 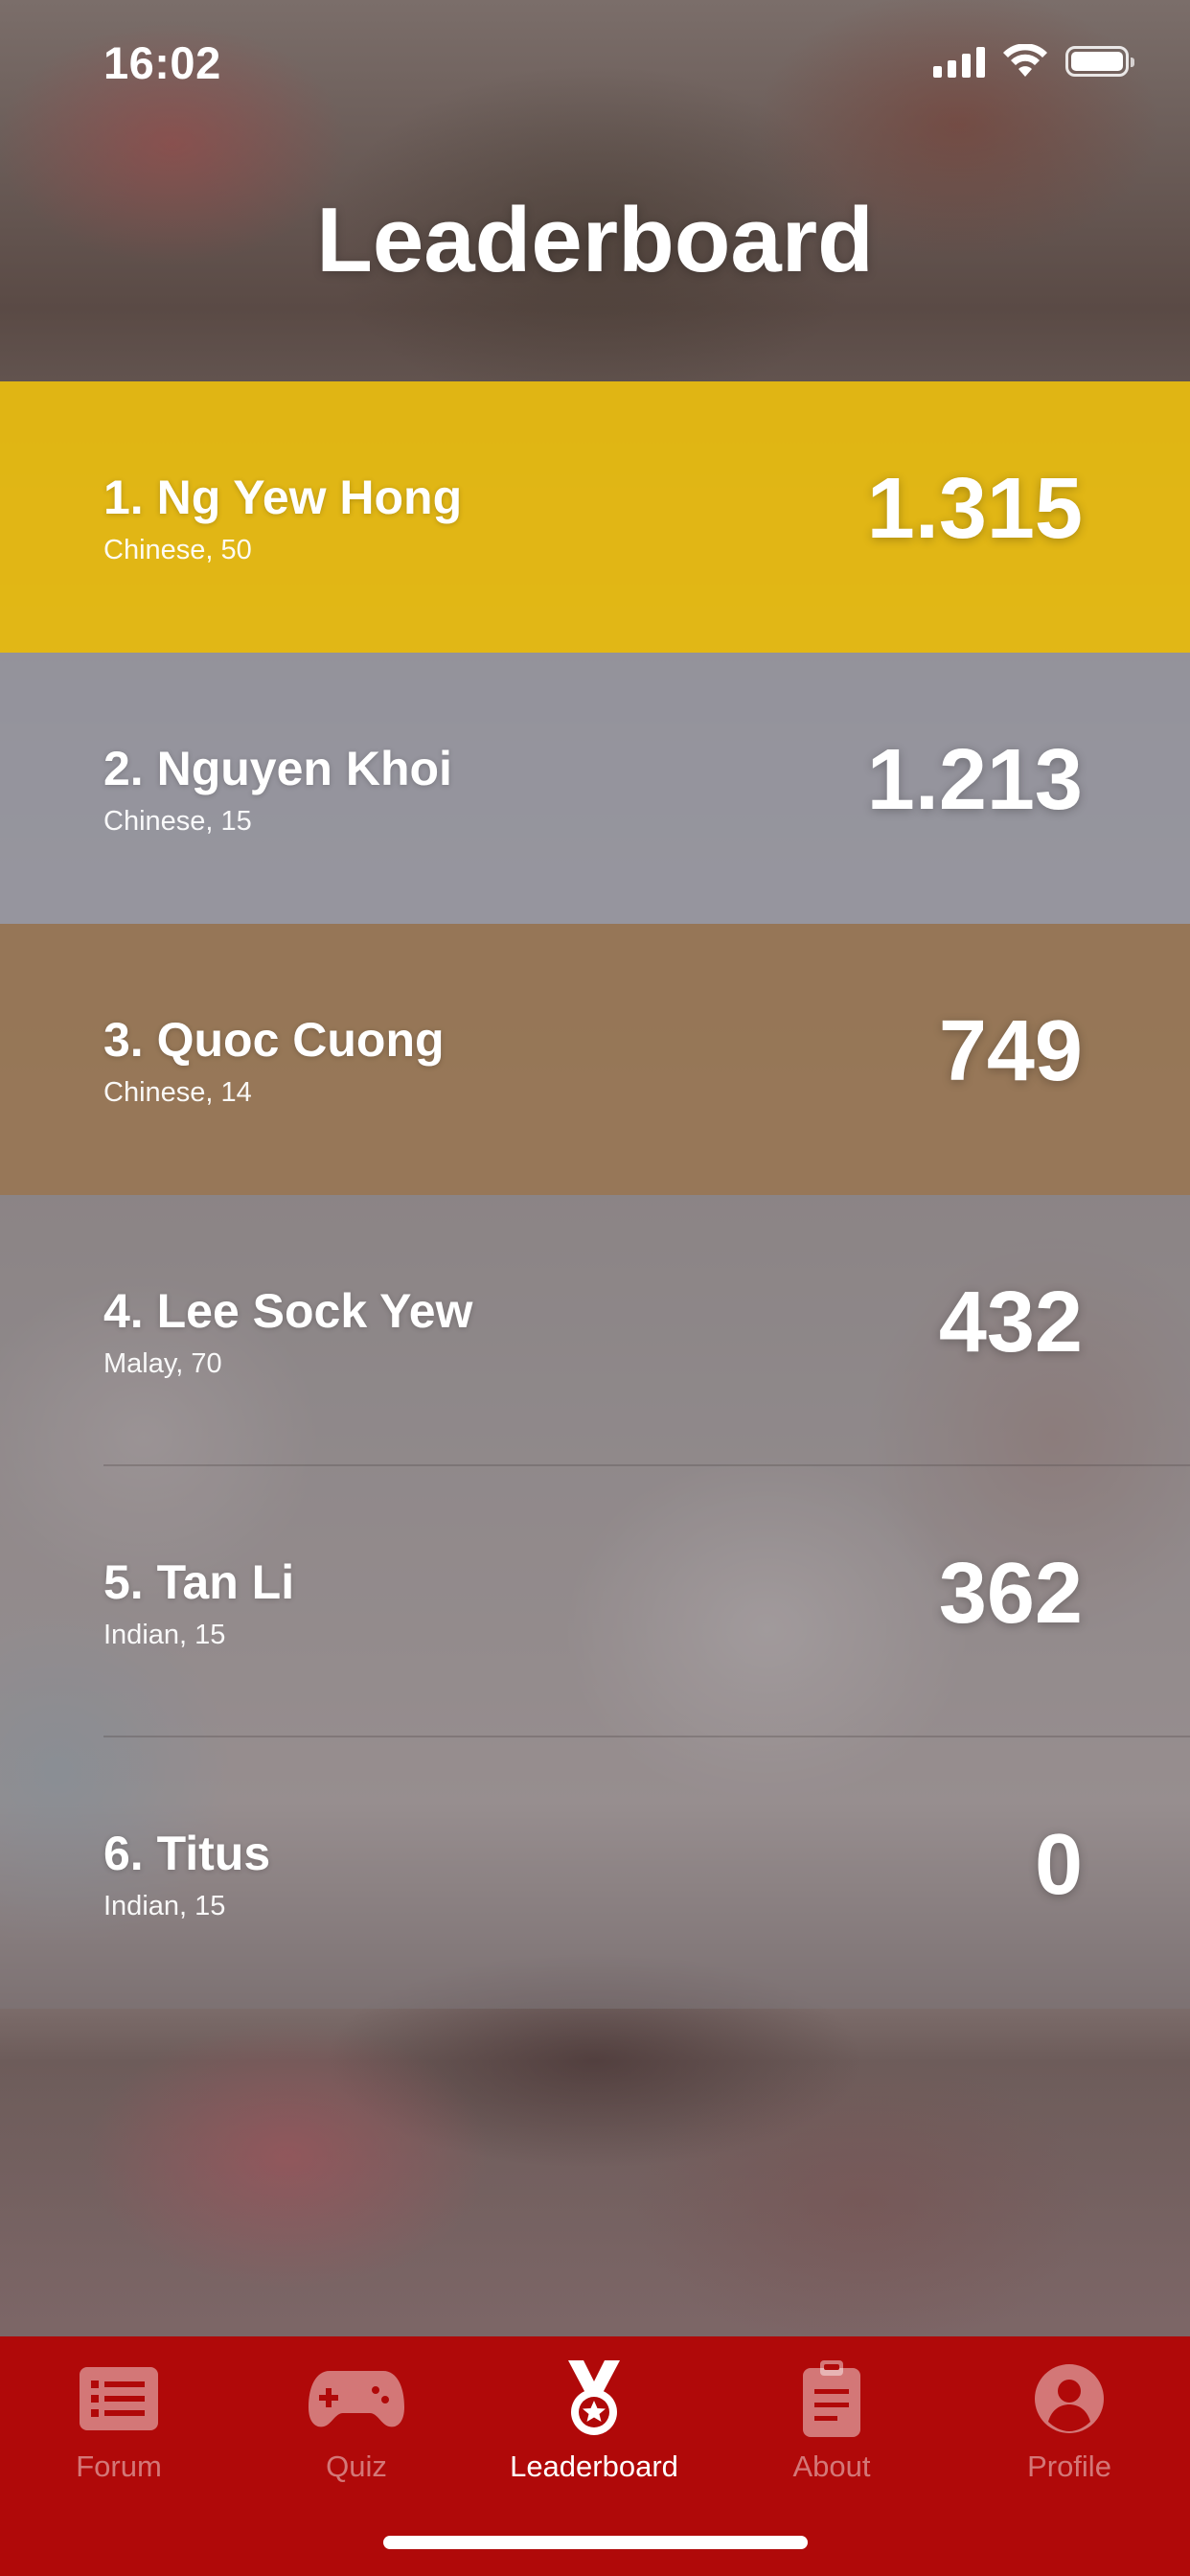 What do you see at coordinates (119, 2399) in the screenshot?
I see `list-icon` at bounding box center [119, 2399].